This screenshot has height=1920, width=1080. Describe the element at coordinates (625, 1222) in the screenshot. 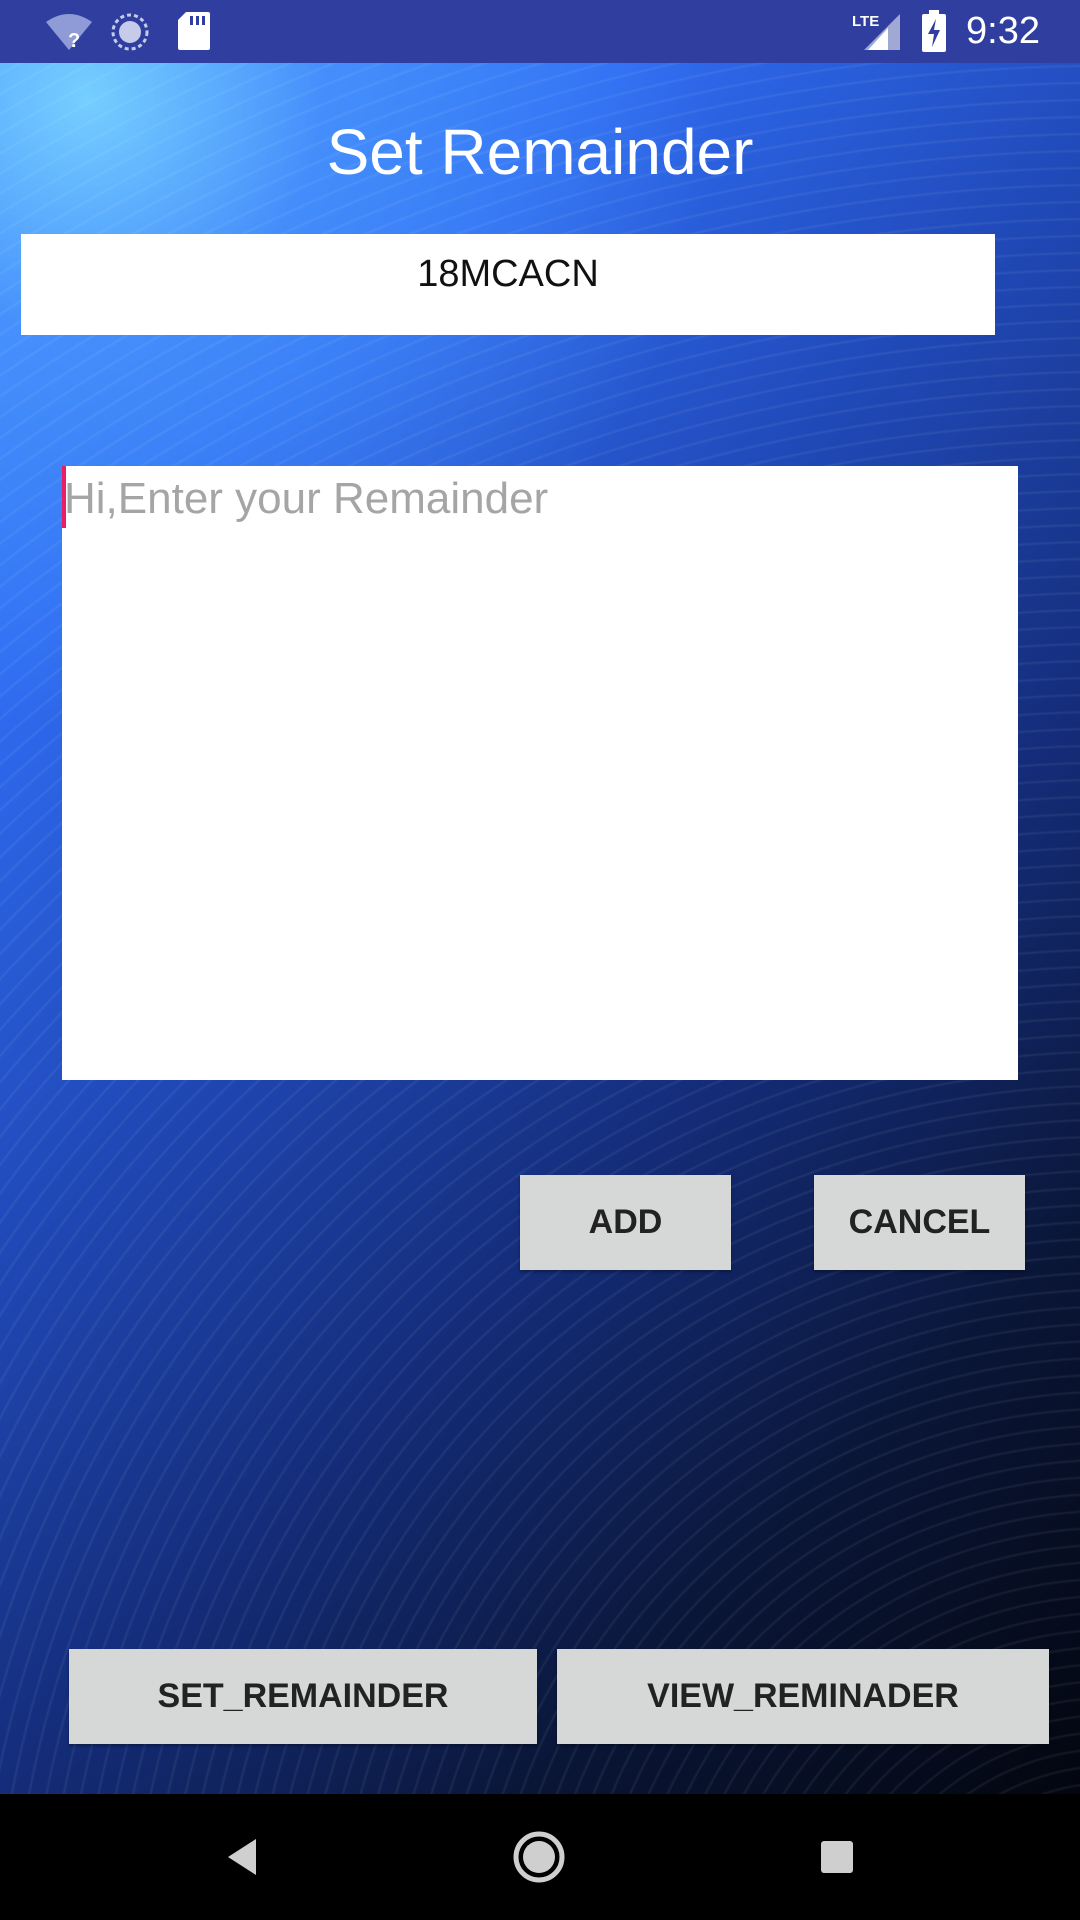

I see `add-button: ADD` at that location.